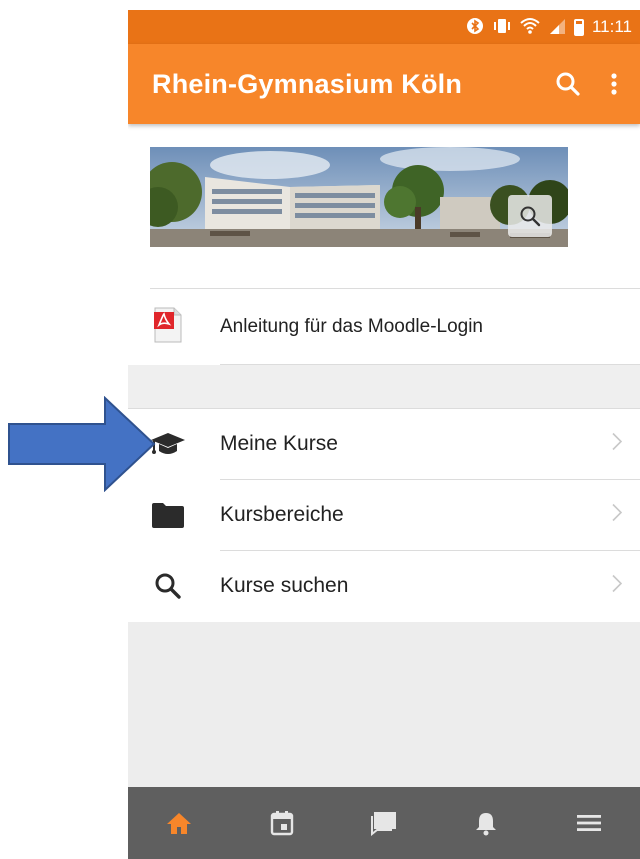 The height and width of the screenshot is (859, 640). Describe the element at coordinates (359, 197) in the screenshot. I see `school-banner-image` at that location.